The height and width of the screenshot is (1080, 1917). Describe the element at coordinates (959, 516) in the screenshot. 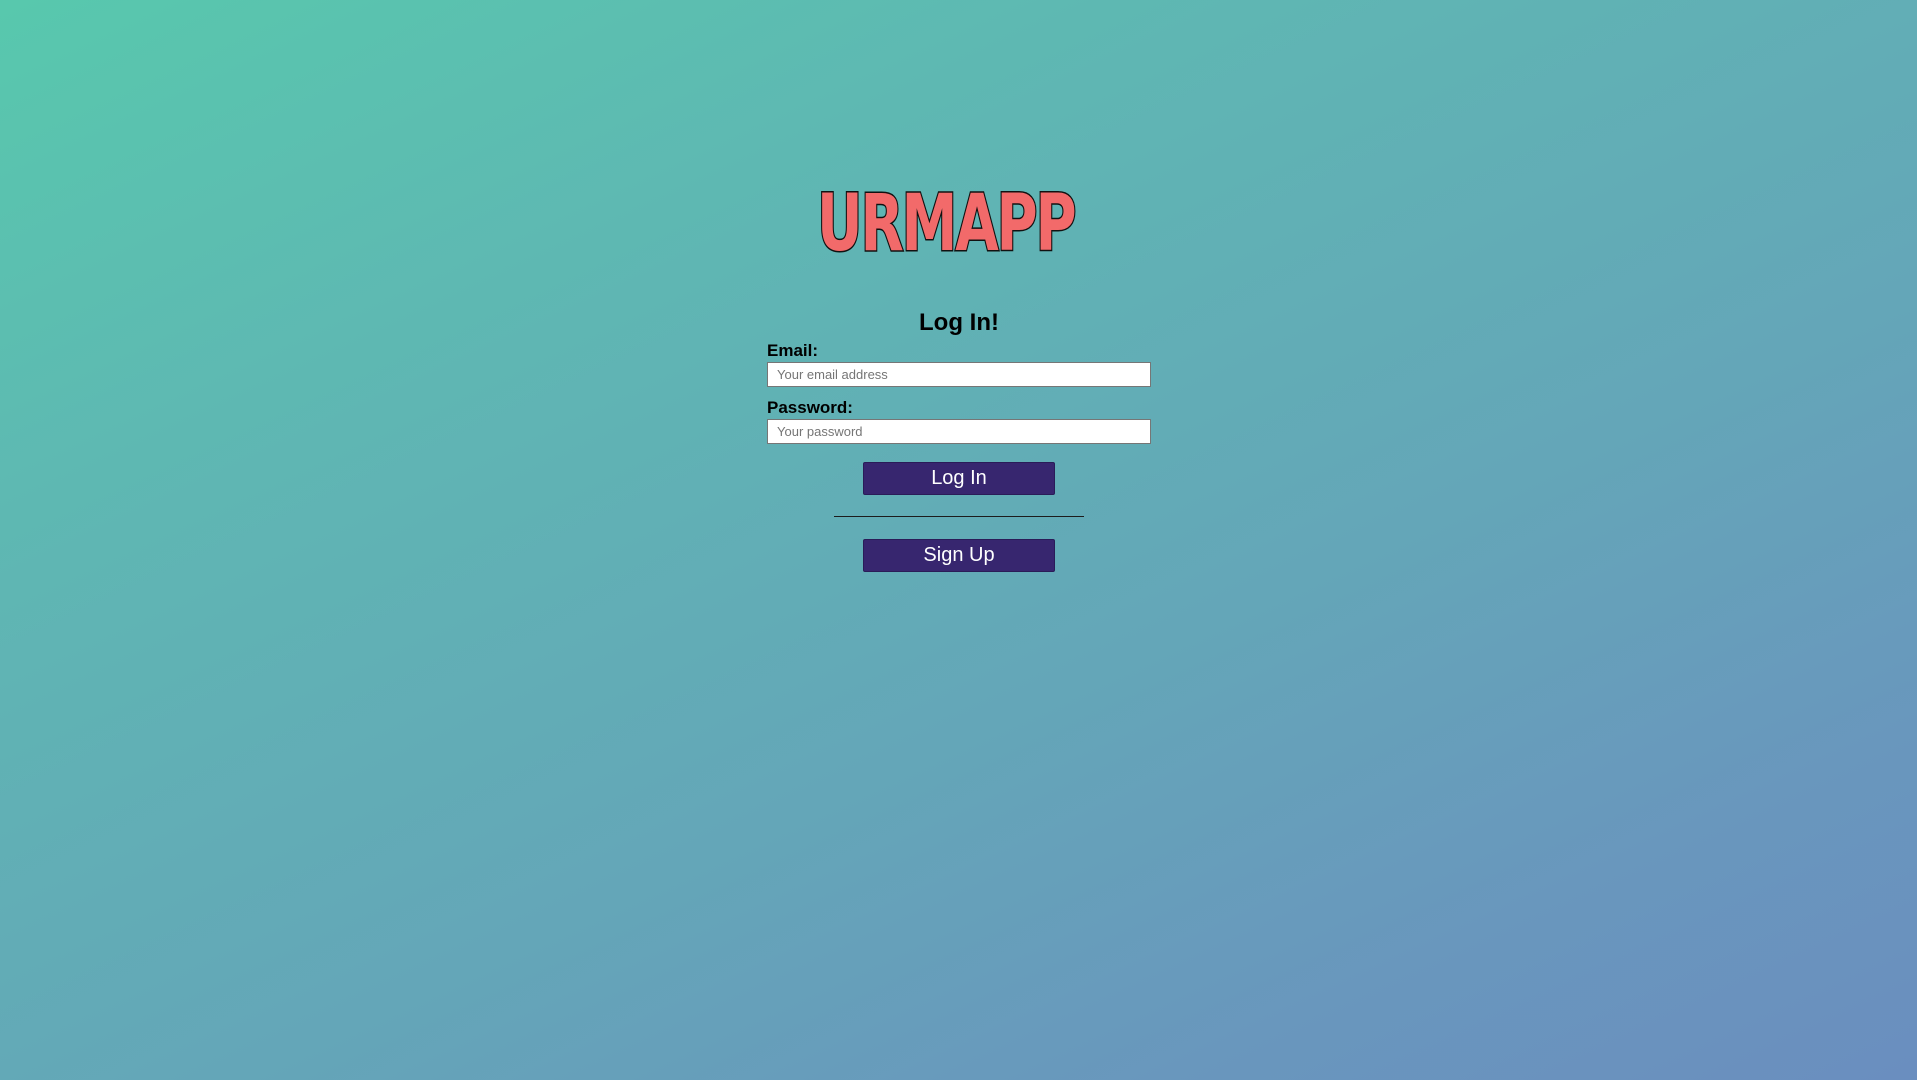

I see `divider` at that location.